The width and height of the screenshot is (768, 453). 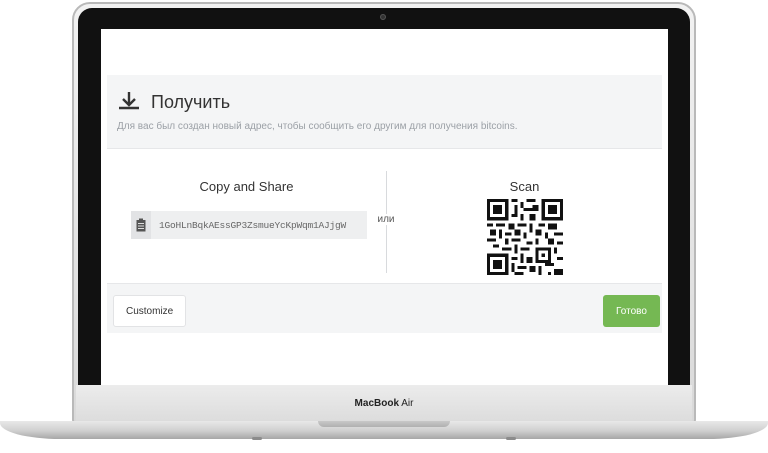 I want to click on clipboard-icon, so click(x=141, y=225).